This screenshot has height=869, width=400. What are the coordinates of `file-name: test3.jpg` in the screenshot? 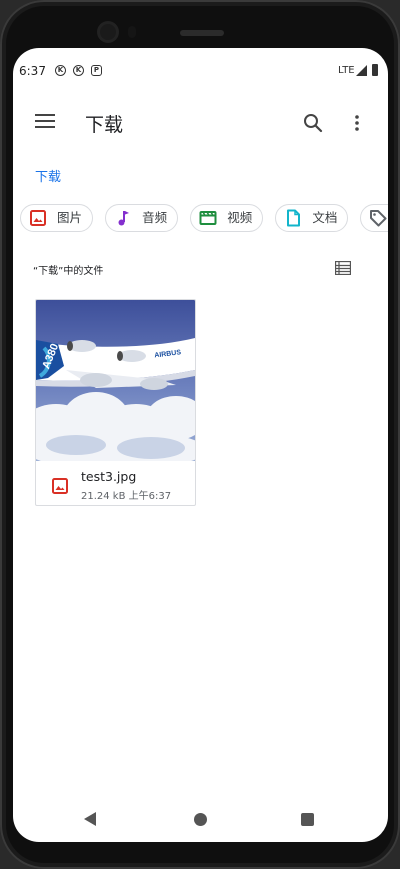 It's located at (109, 476).